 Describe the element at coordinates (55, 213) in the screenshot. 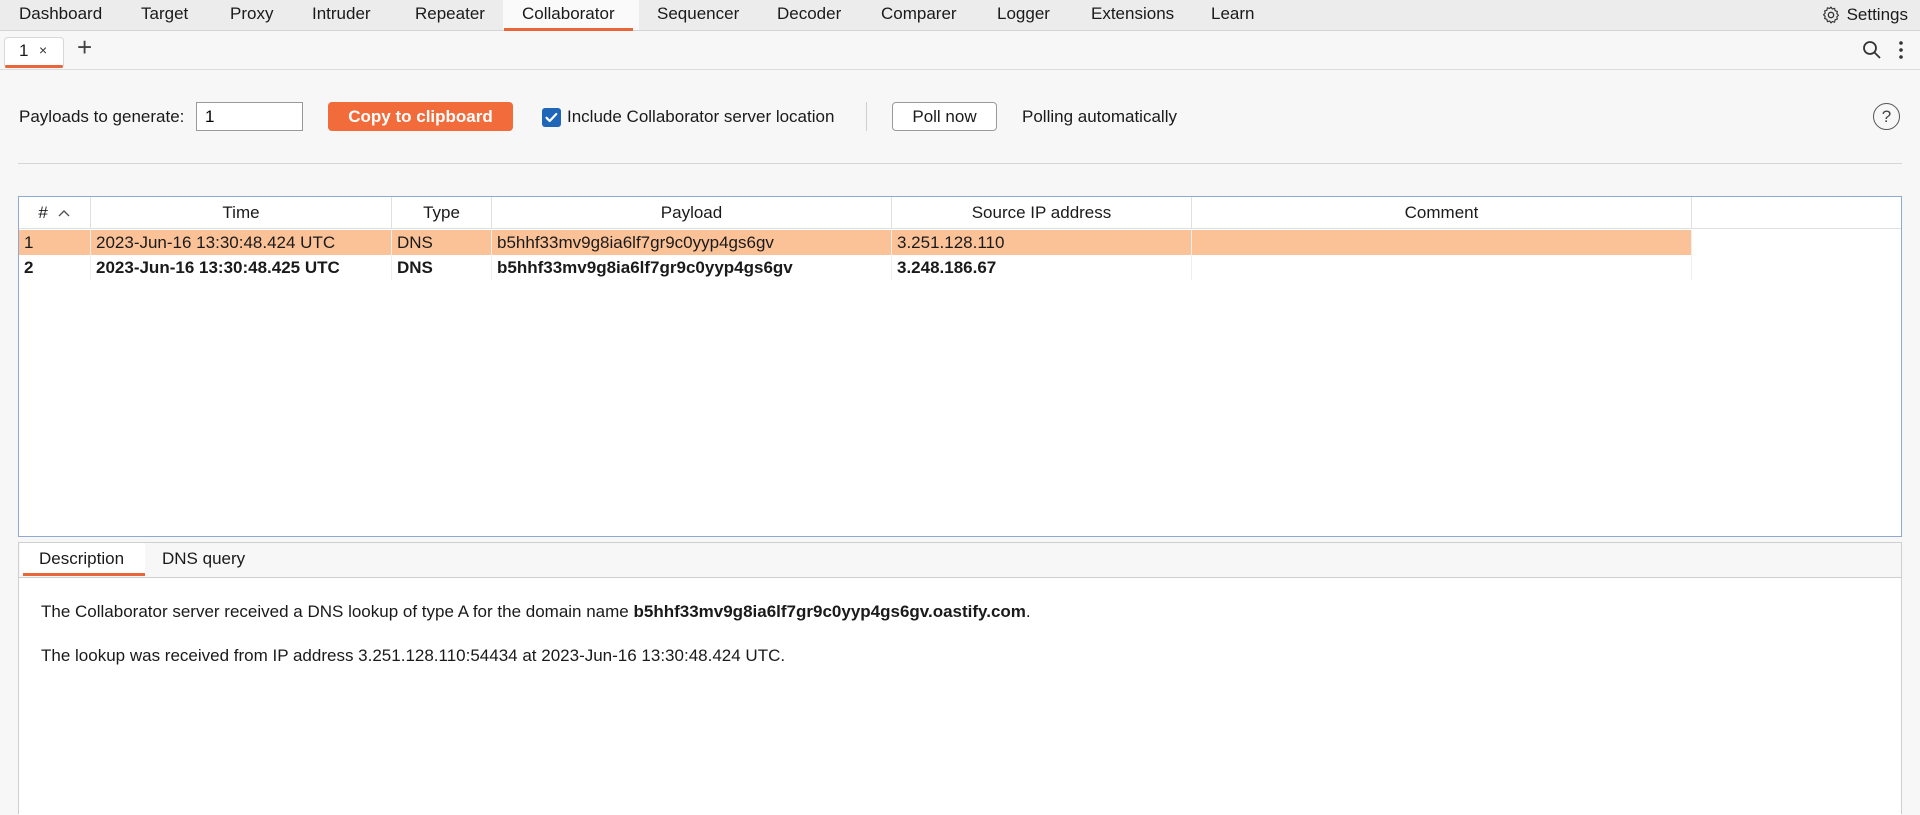

I see `column-header-number: #` at that location.